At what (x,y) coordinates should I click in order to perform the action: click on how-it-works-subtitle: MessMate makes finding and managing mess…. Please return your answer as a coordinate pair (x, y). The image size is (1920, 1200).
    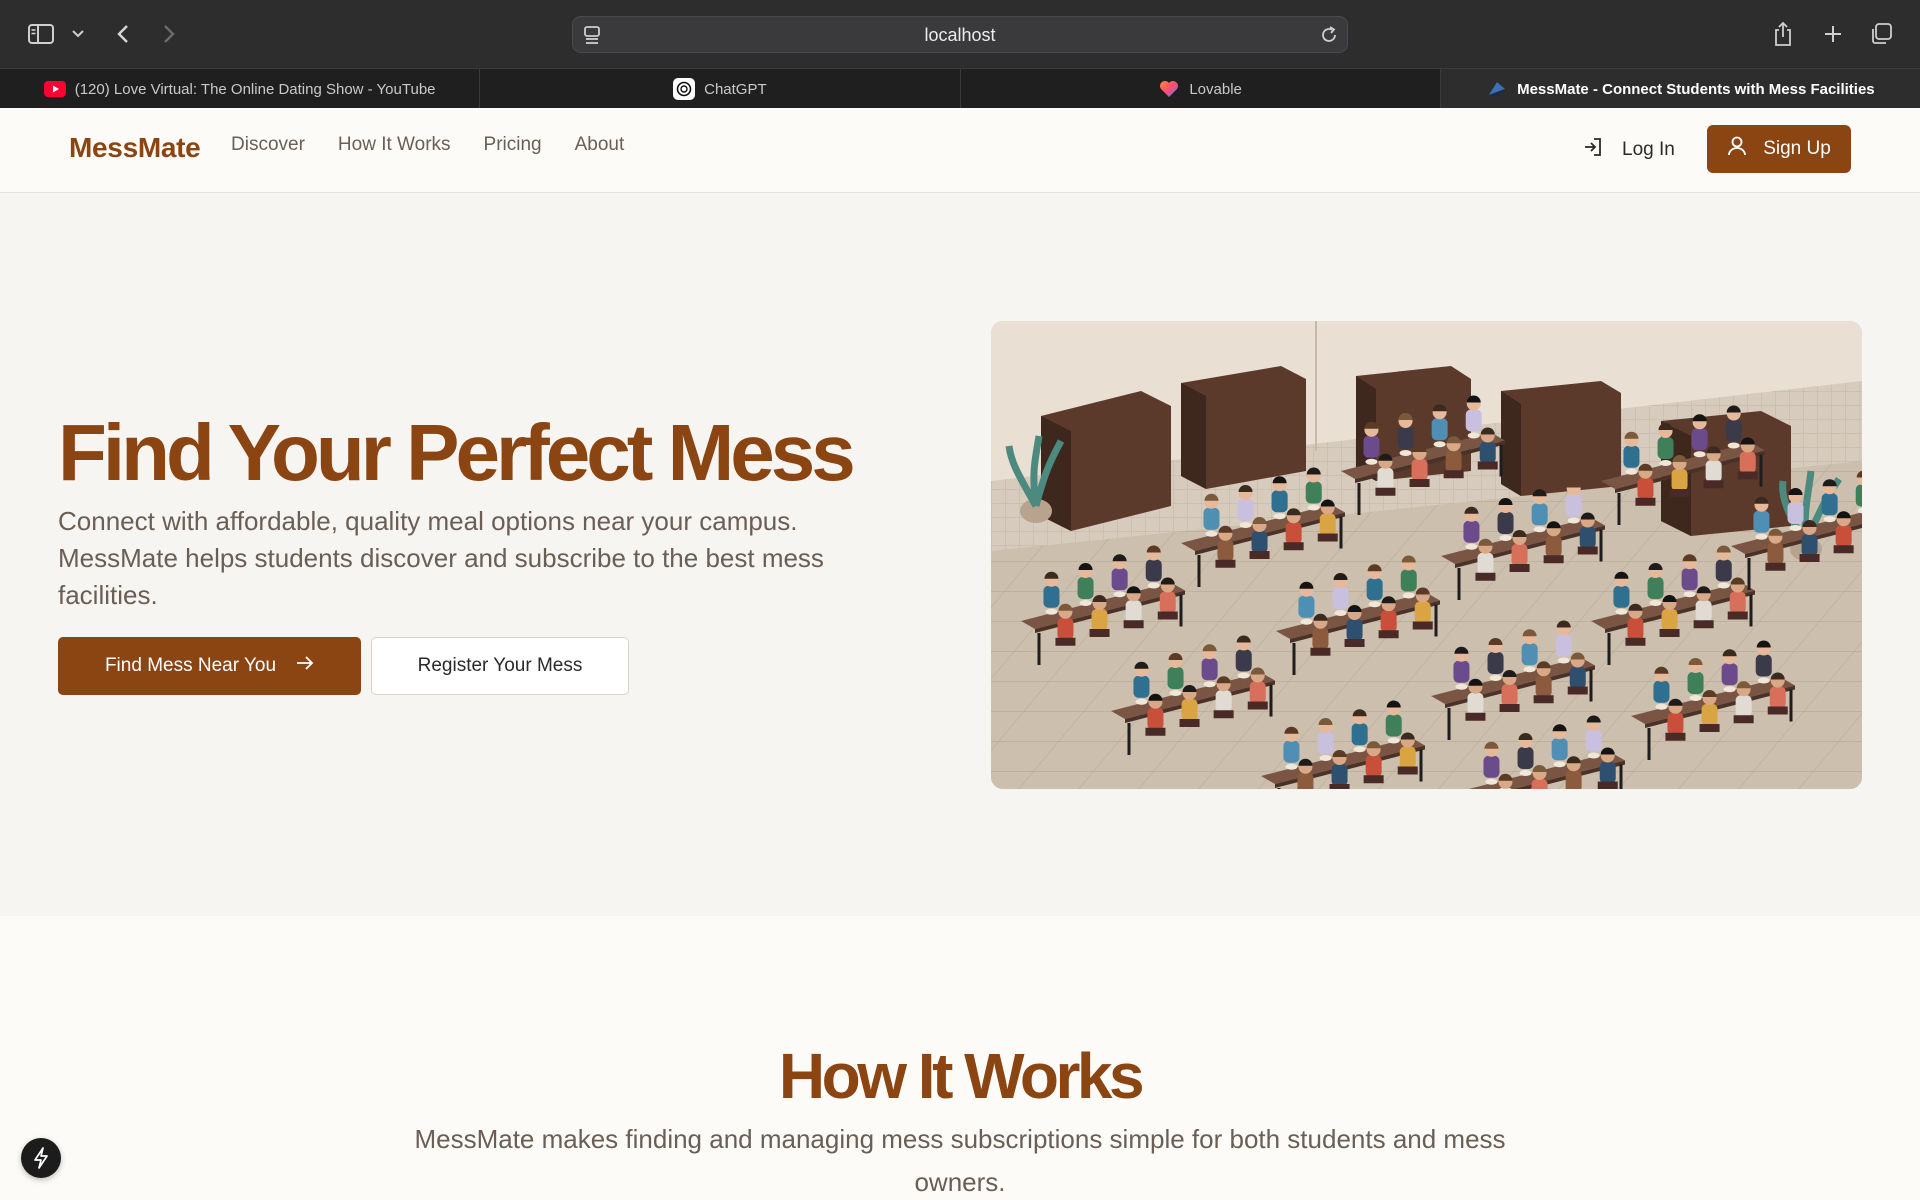
    Looking at the image, I should click on (960, 1160).